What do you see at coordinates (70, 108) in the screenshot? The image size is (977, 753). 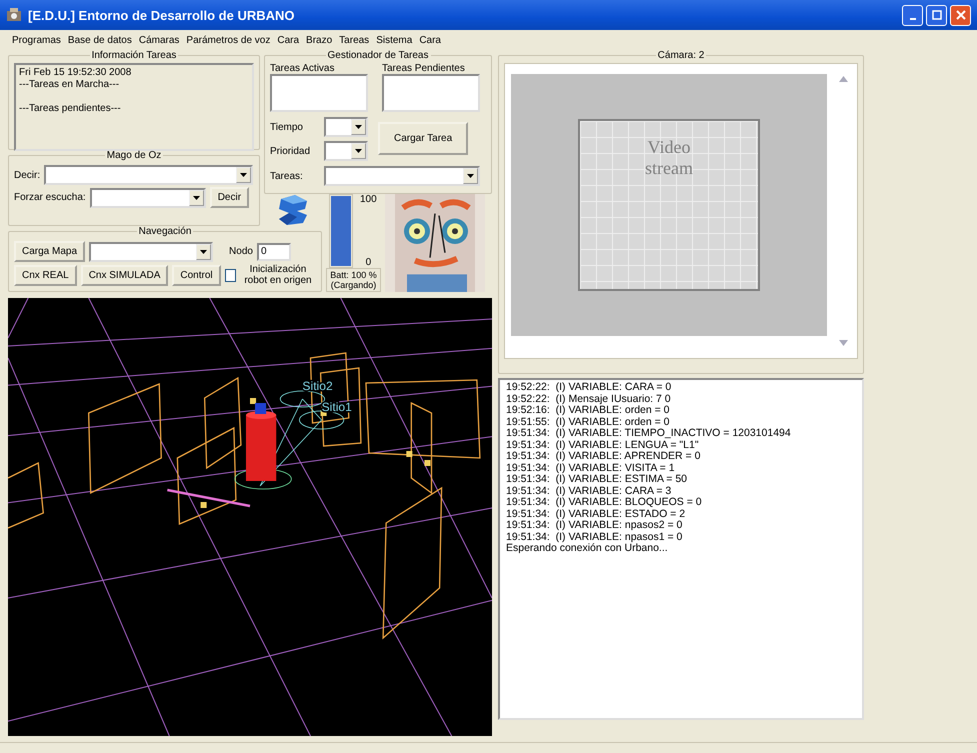 I see `info-line: ---Tareas pendientes---` at bounding box center [70, 108].